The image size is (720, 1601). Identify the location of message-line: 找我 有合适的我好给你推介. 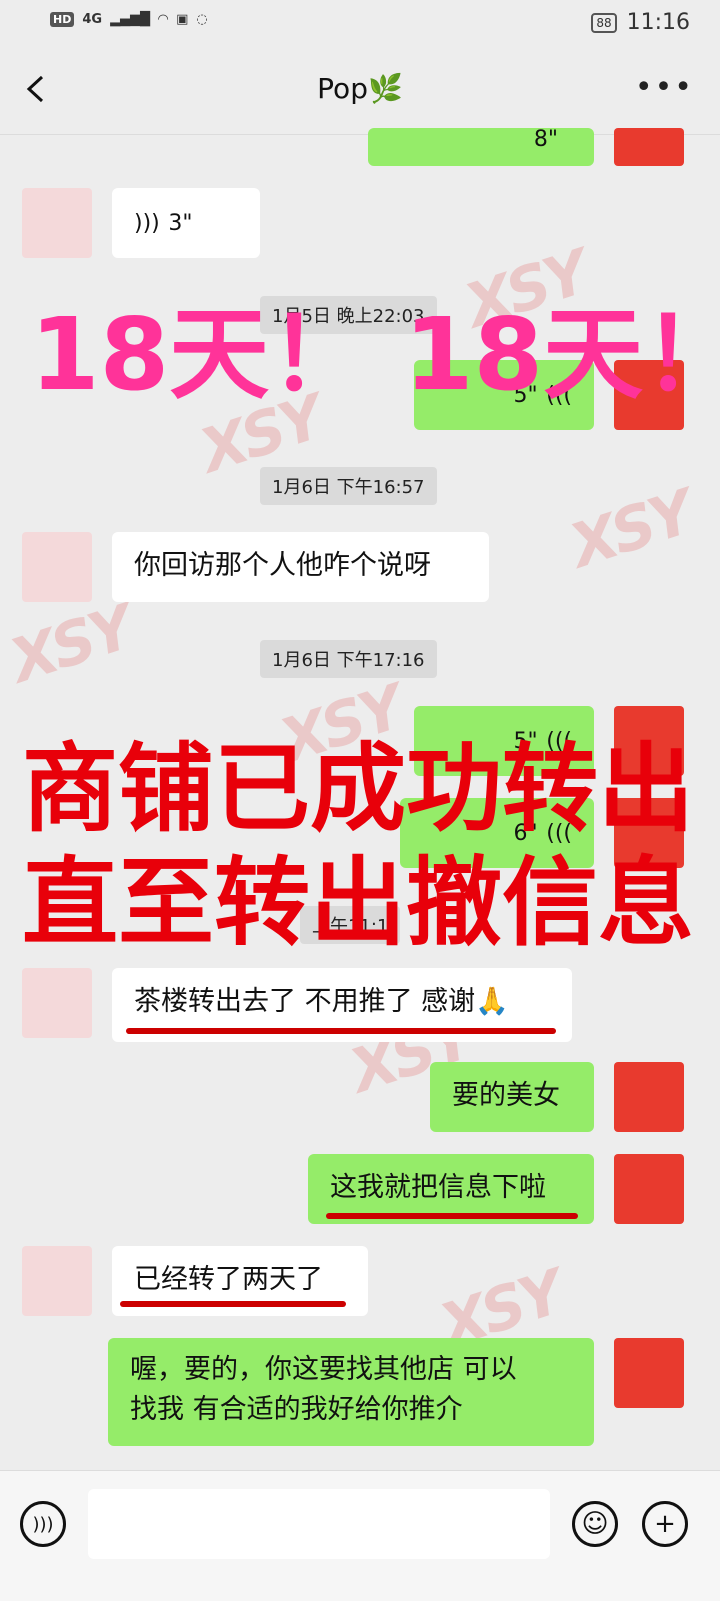
(296, 1409).